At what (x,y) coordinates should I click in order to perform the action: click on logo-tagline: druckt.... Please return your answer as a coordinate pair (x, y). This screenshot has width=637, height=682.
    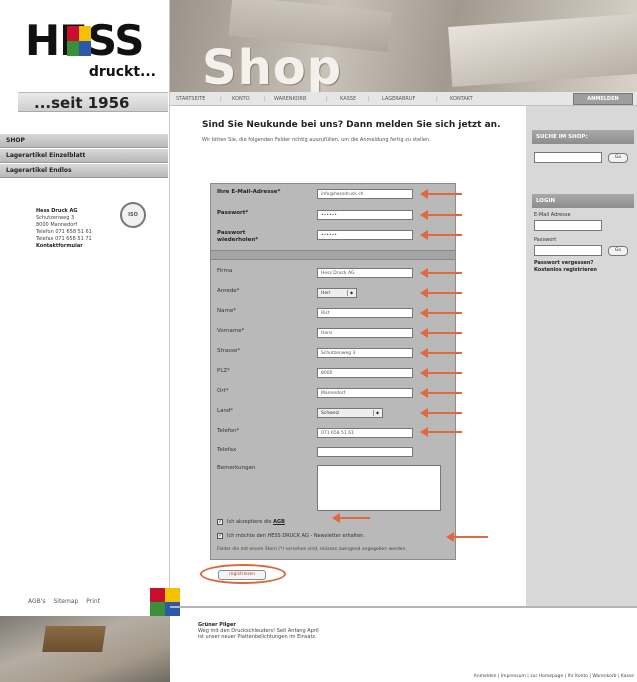
    Looking at the image, I should click on (122, 72).